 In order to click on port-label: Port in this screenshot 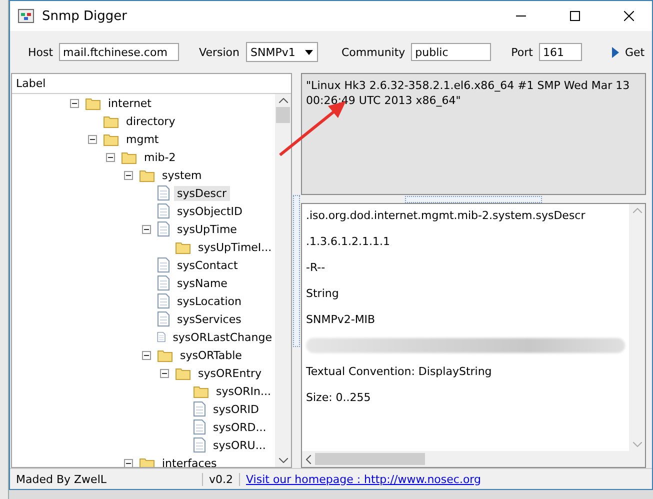, I will do `click(522, 52)`.